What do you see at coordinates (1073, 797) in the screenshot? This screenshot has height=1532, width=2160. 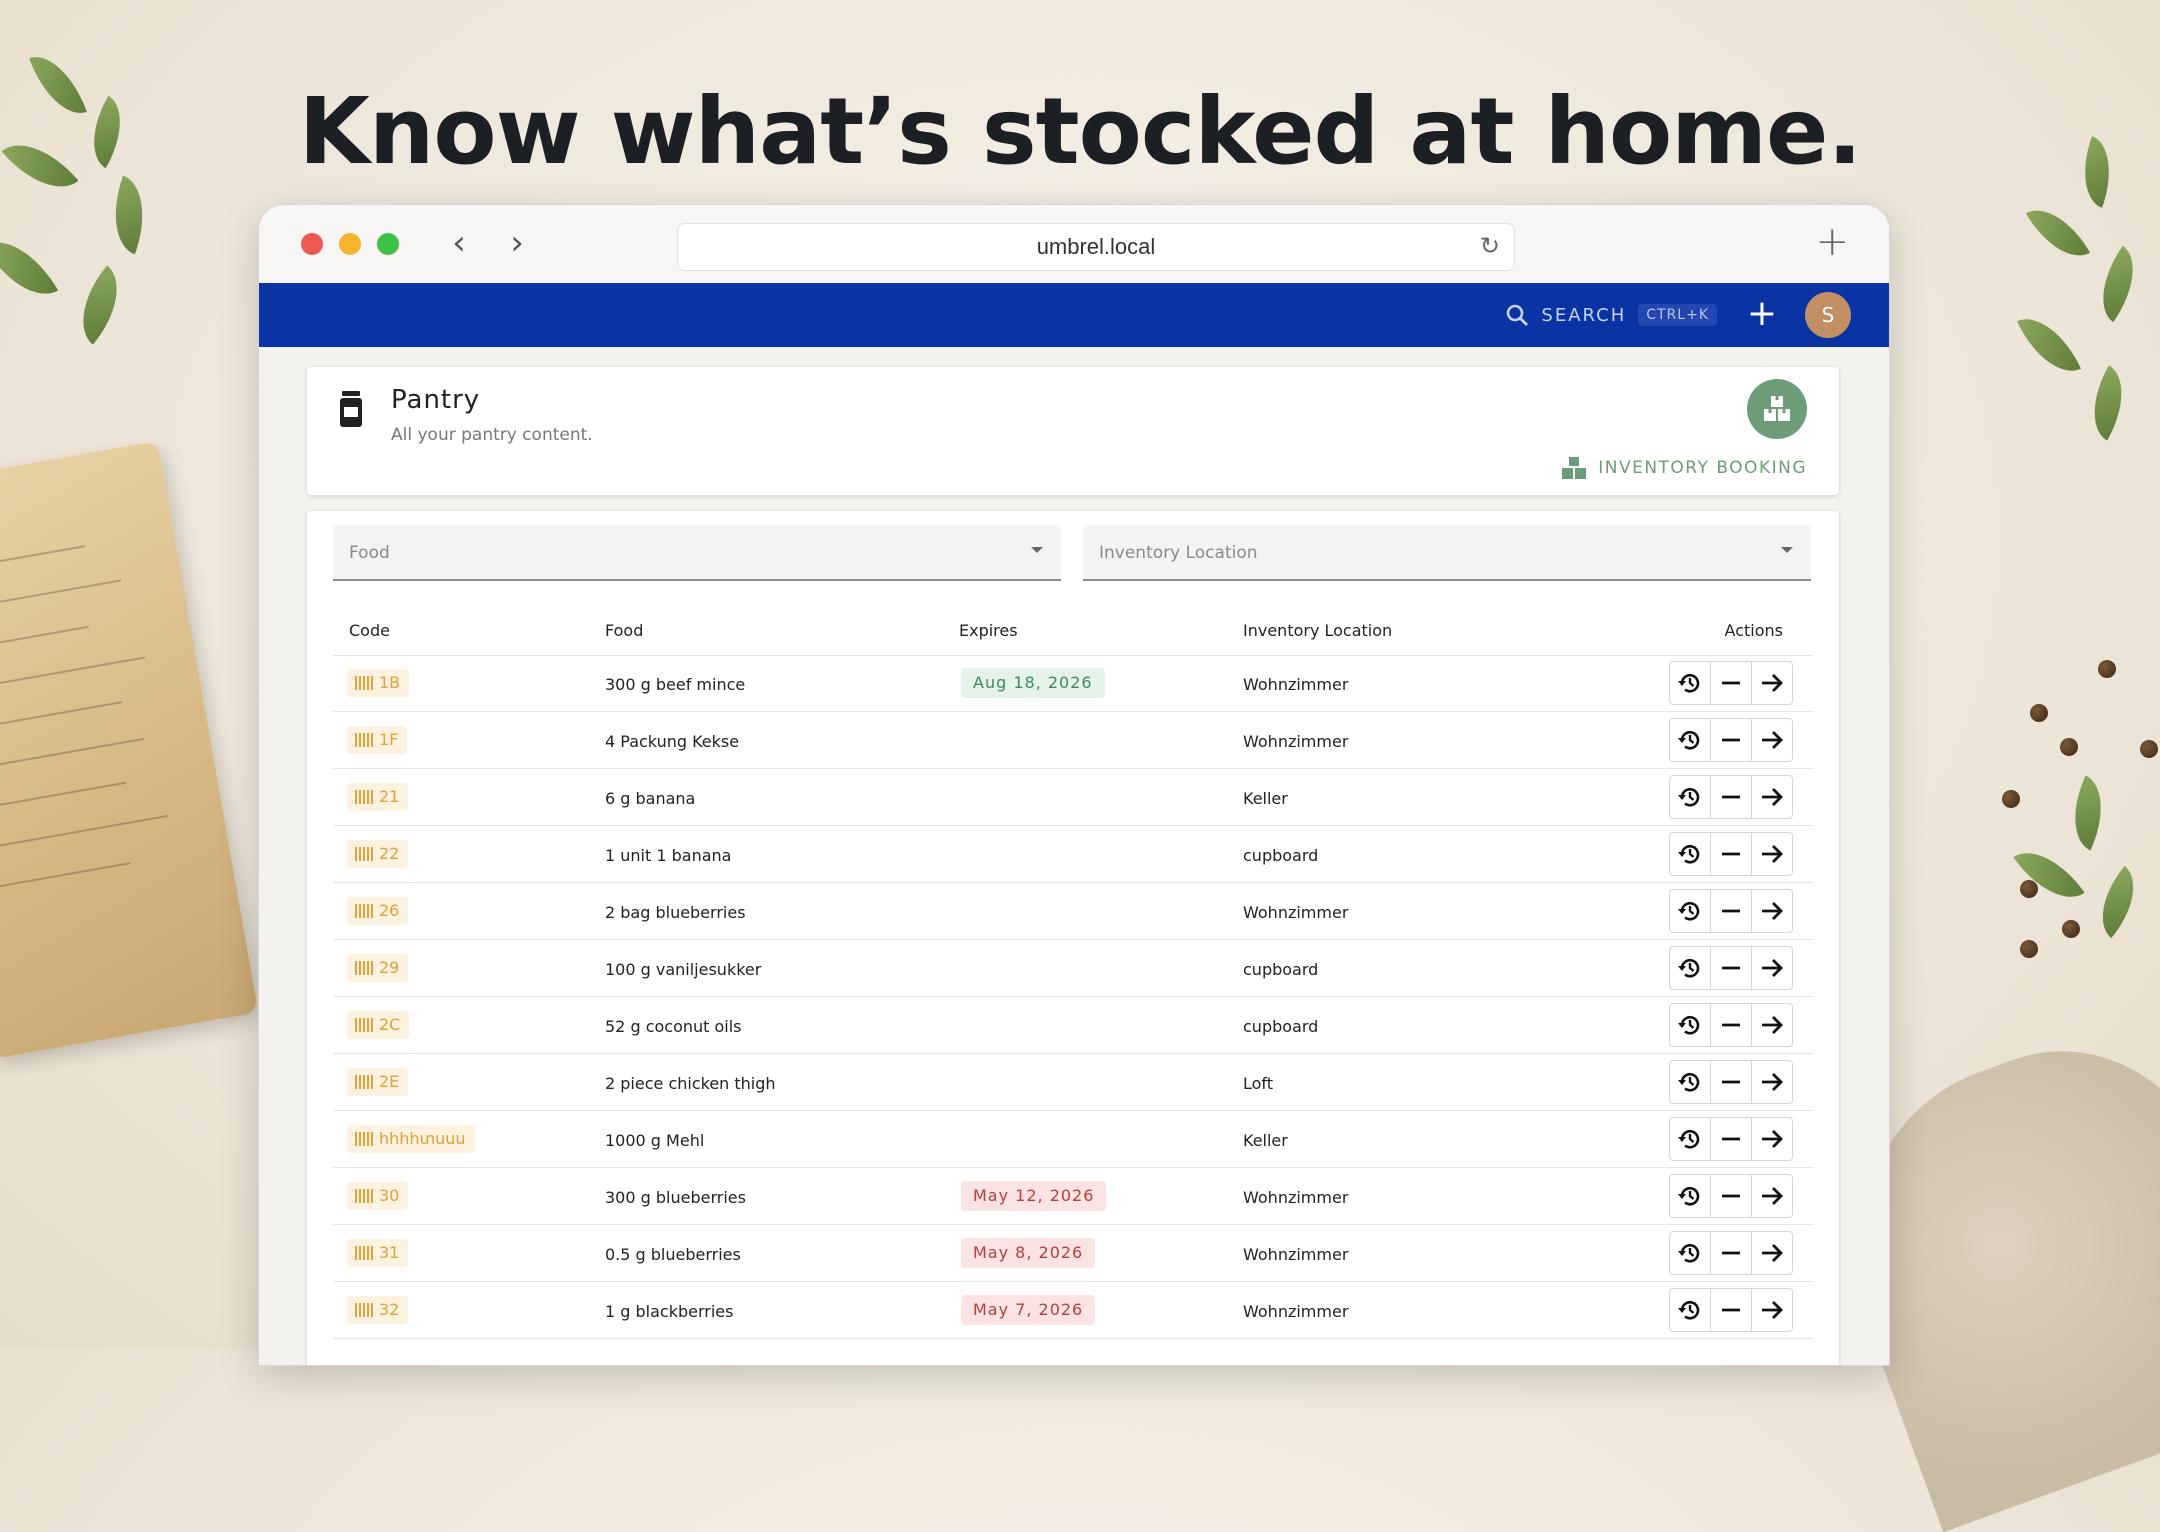 I see `table-row: 21 6 g banana Keller` at bounding box center [1073, 797].